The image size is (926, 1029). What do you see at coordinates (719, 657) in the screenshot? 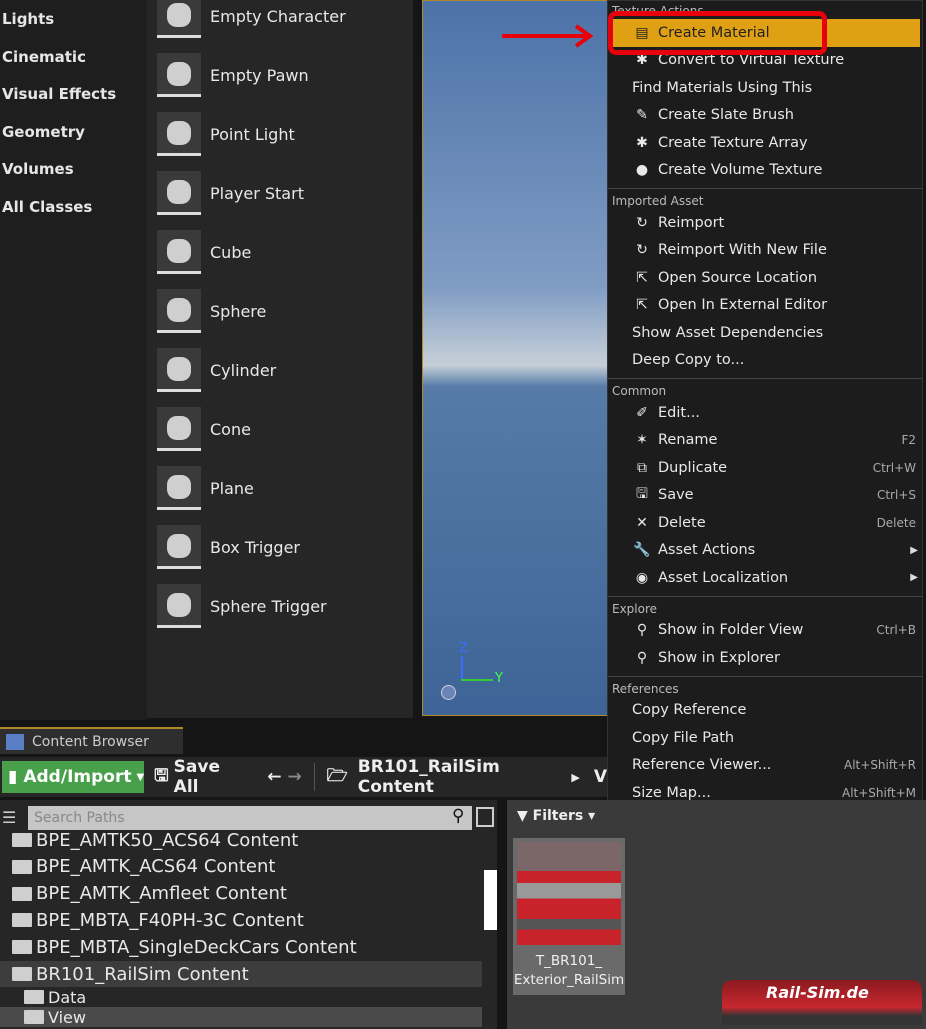
I see `menu-item-label: Show in Explorer` at bounding box center [719, 657].